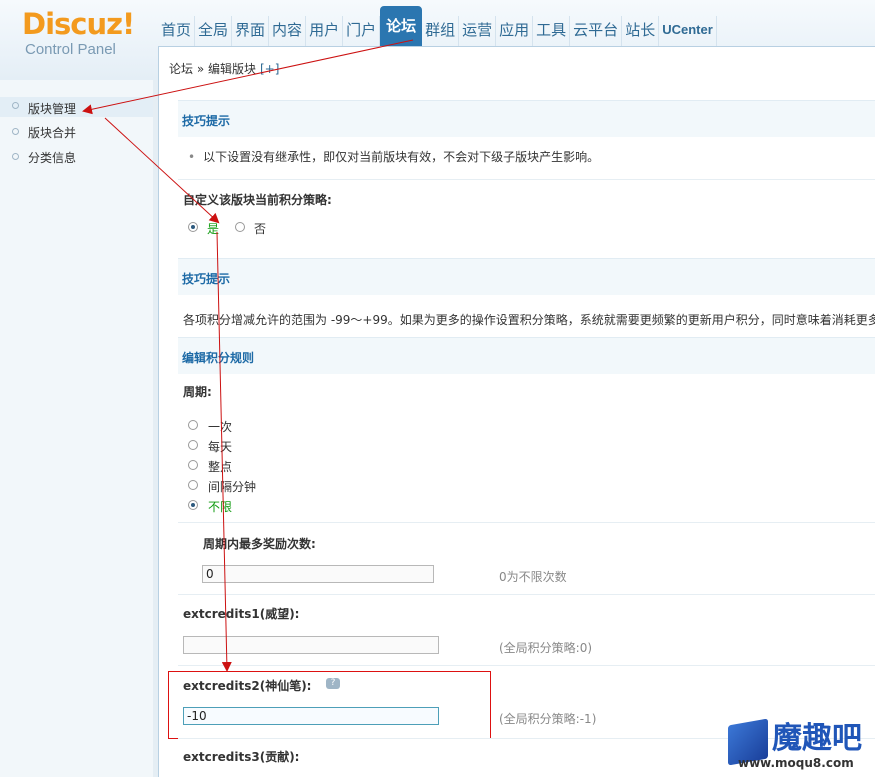 This screenshot has height=777, width=875. Describe the element at coordinates (193, 445) in the screenshot. I see `period-daily-radio` at that location.